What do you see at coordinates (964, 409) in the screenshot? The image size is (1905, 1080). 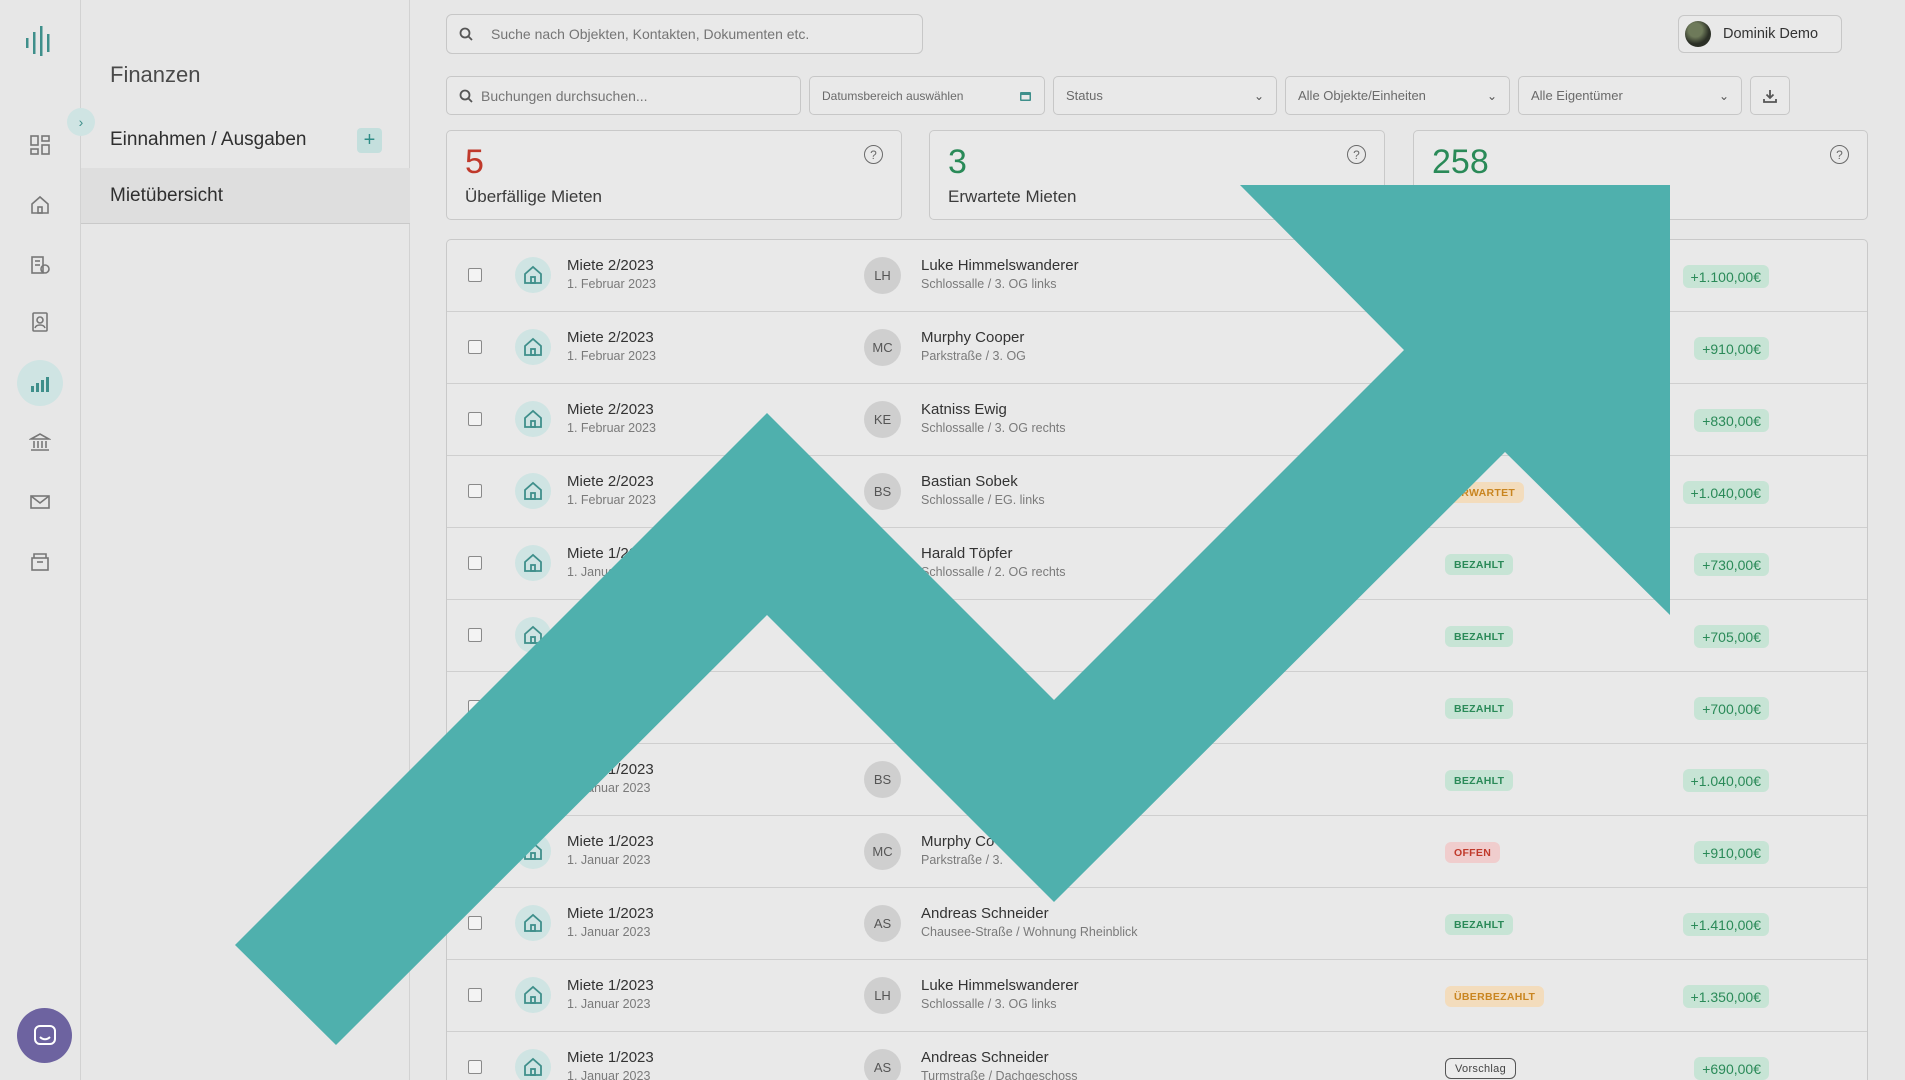 I see `tenant-name: Katniss Ewig` at bounding box center [964, 409].